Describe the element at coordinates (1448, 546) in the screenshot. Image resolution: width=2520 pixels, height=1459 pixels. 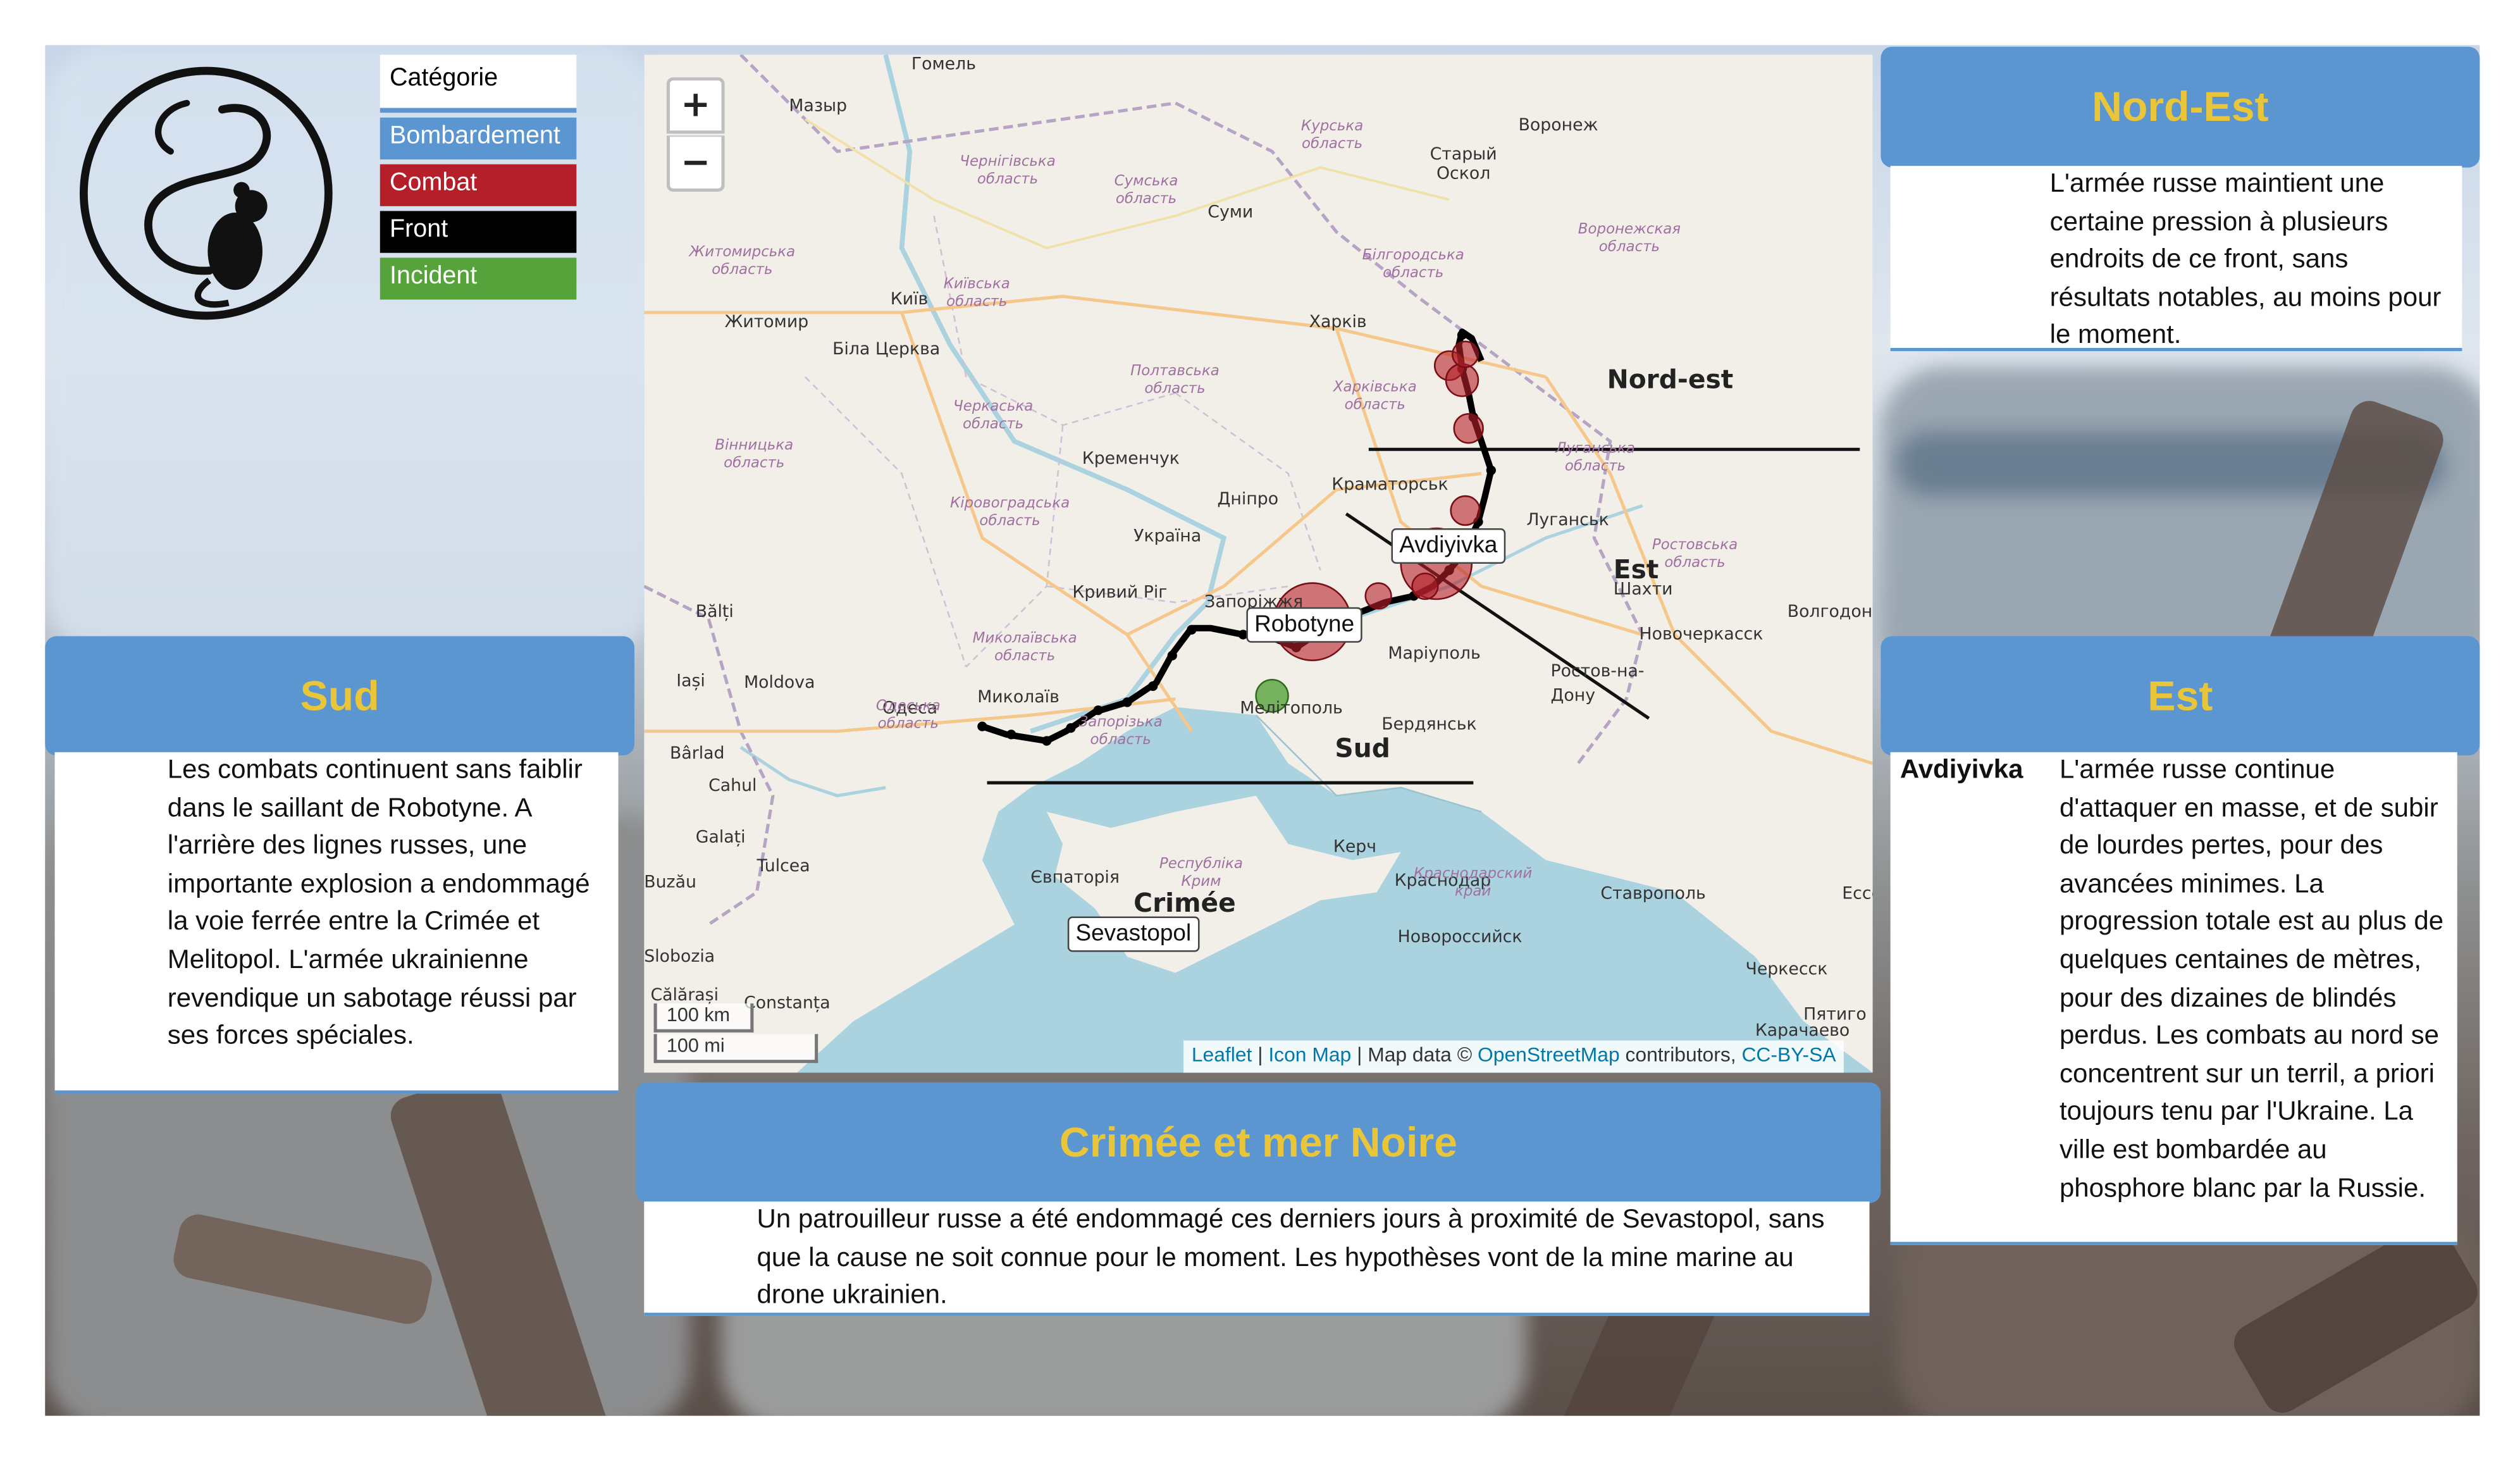
I see `marker-label-avdiyivka: Avdiyivka` at that location.